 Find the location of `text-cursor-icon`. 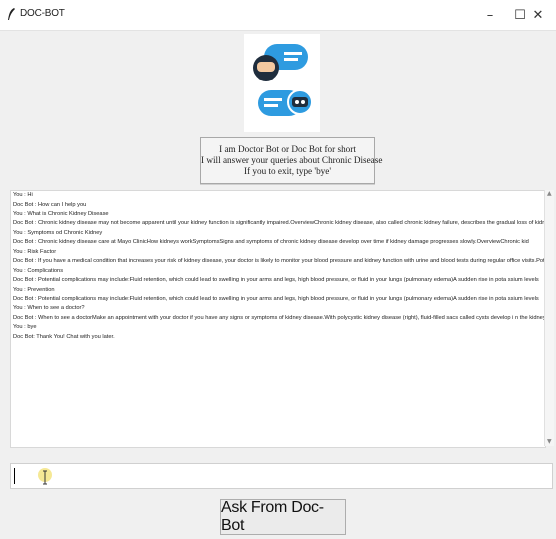

text-cursor-icon is located at coordinates (45, 476).